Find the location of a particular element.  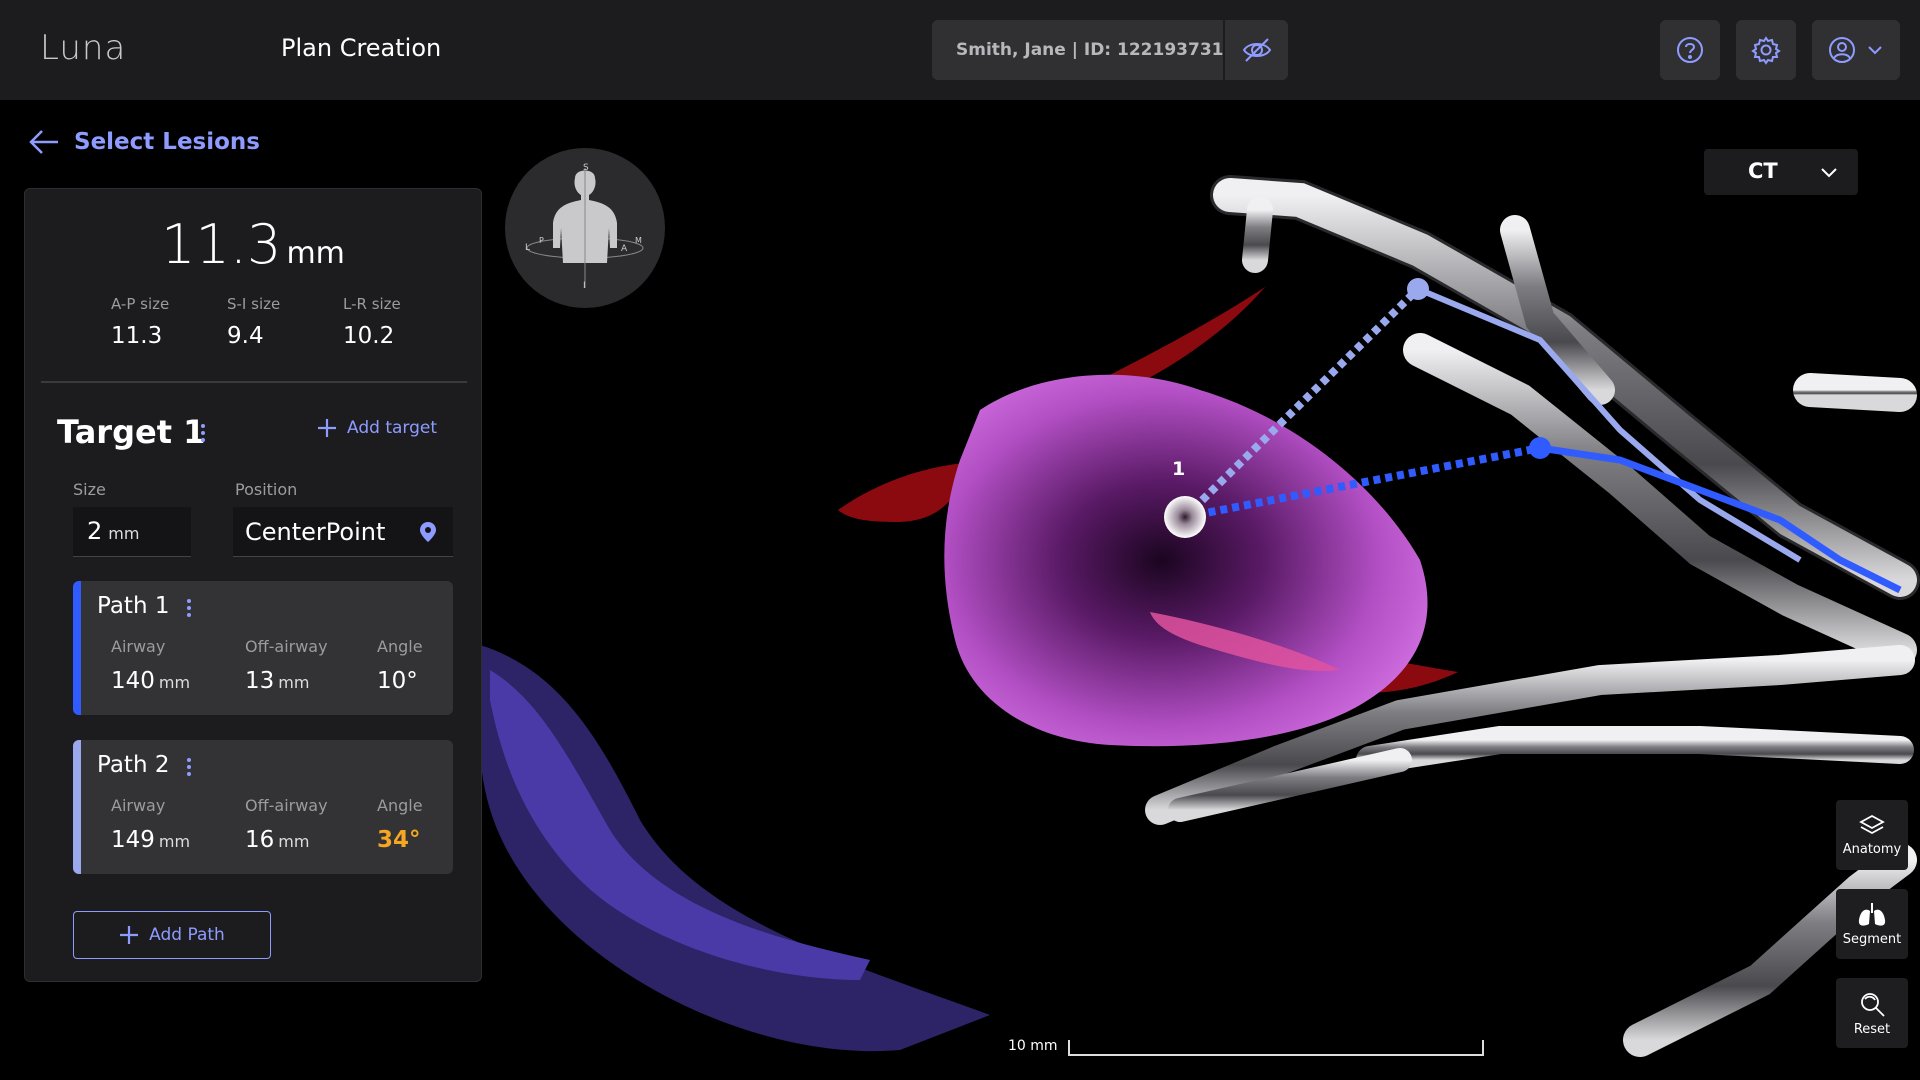

eye-off-icon is located at coordinates (1256, 50).